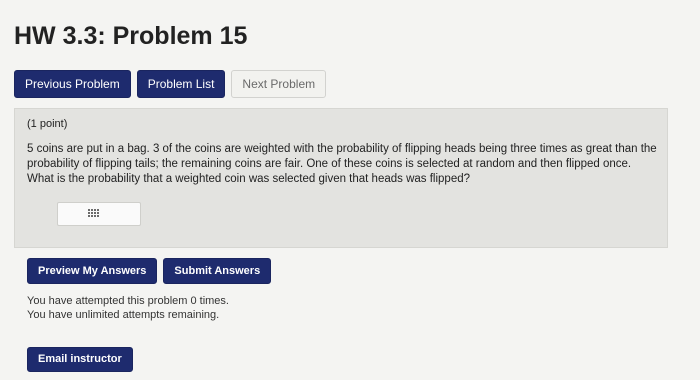  Describe the element at coordinates (92, 271) in the screenshot. I see `preview-answers-button: Preview My Answers` at that location.